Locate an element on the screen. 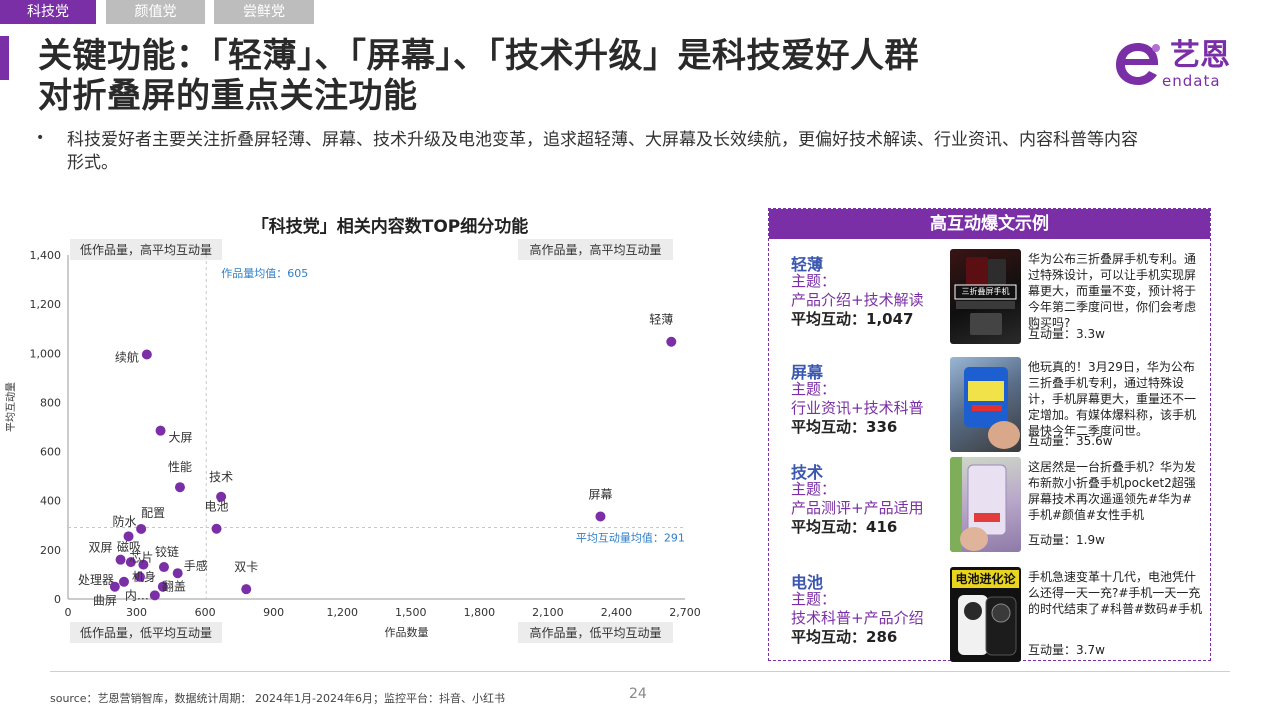 The image size is (1280, 720). y-tick-label: 1,200 is located at coordinates (46, 304).